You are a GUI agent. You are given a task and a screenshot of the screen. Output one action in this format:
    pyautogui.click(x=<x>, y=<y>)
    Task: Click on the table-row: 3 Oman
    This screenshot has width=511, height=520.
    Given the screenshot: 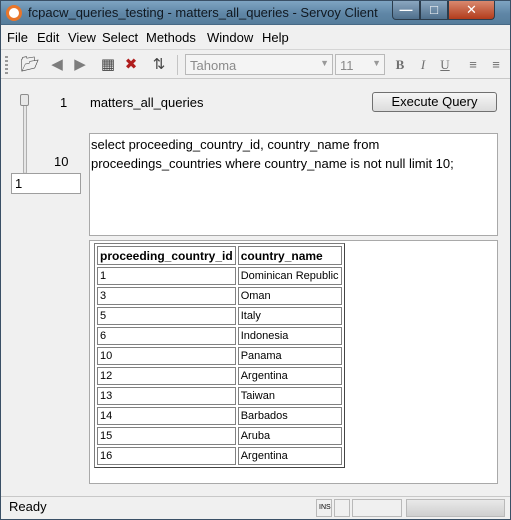 What is the action you would take?
    pyautogui.click(x=219, y=296)
    